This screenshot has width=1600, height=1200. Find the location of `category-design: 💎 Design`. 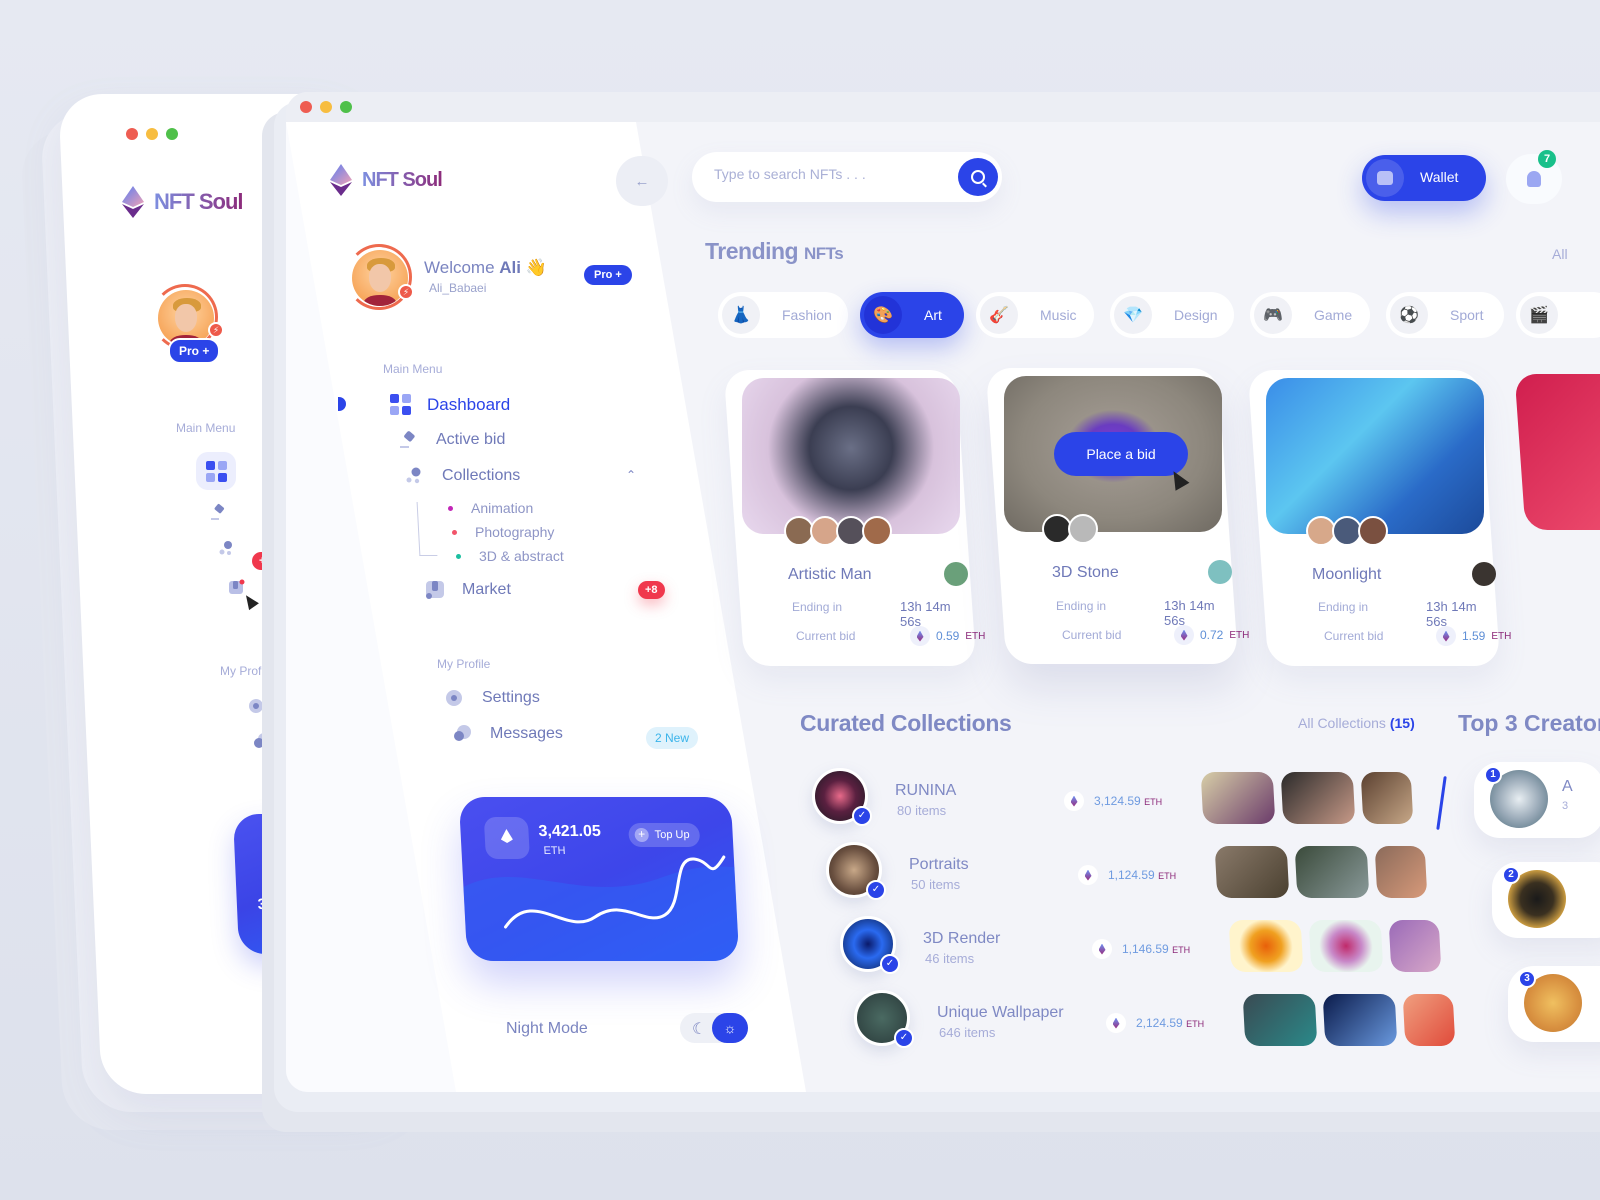

category-design: 💎 Design is located at coordinates (1172, 315).